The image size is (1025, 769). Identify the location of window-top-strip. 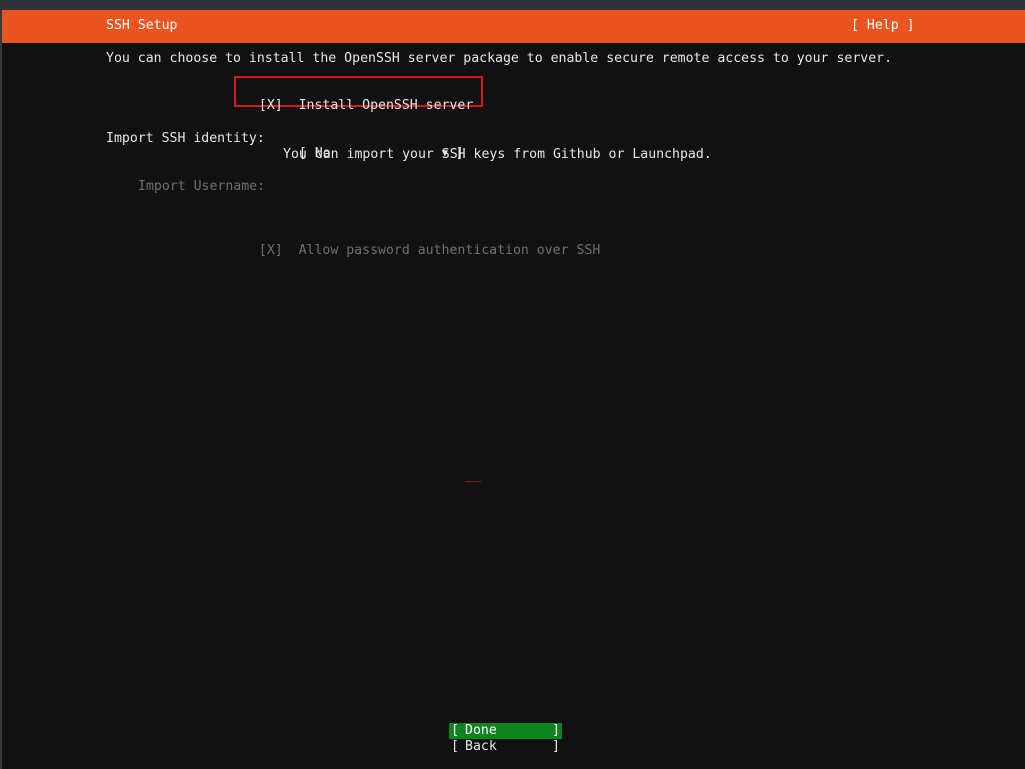
(512, 5).